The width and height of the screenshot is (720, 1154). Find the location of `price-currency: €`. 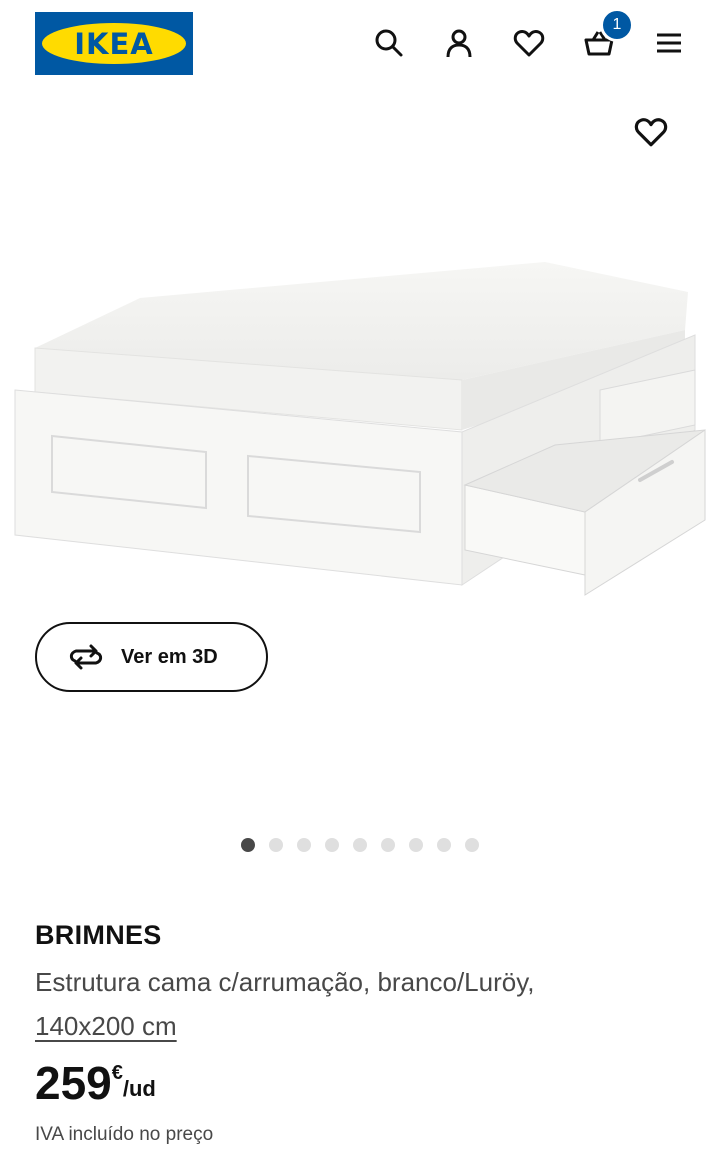

price-currency: € is located at coordinates (117, 1073).